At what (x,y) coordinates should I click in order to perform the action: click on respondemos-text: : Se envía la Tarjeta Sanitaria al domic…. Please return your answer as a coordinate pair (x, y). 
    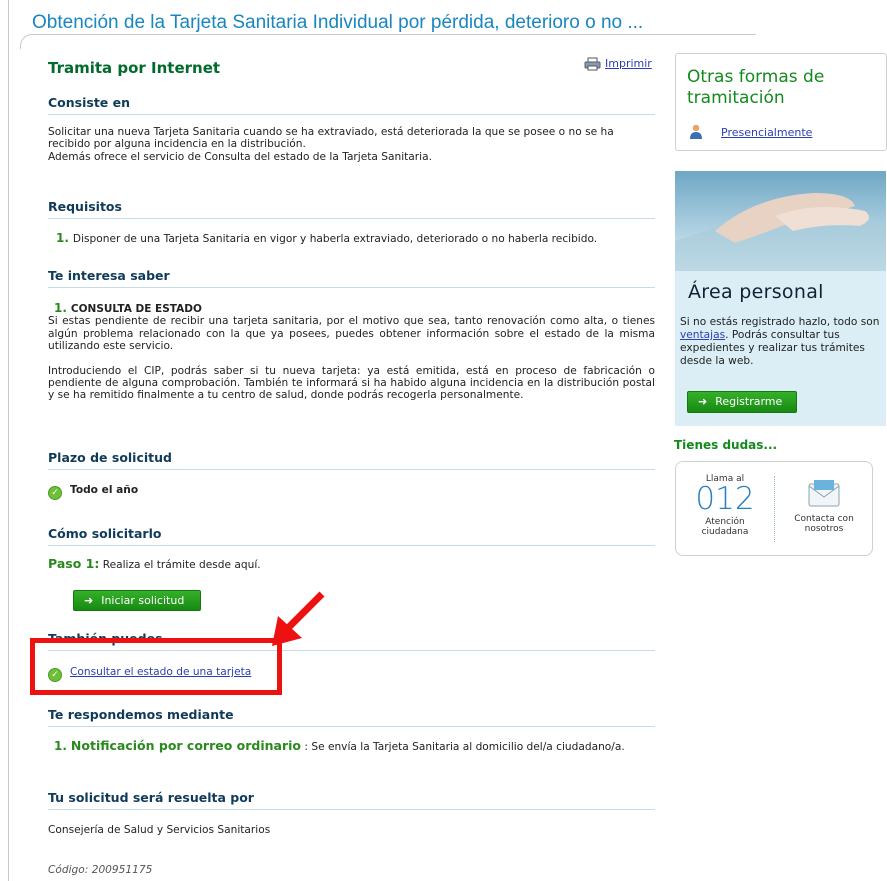
    Looking at the image, I should click on (464, 747).